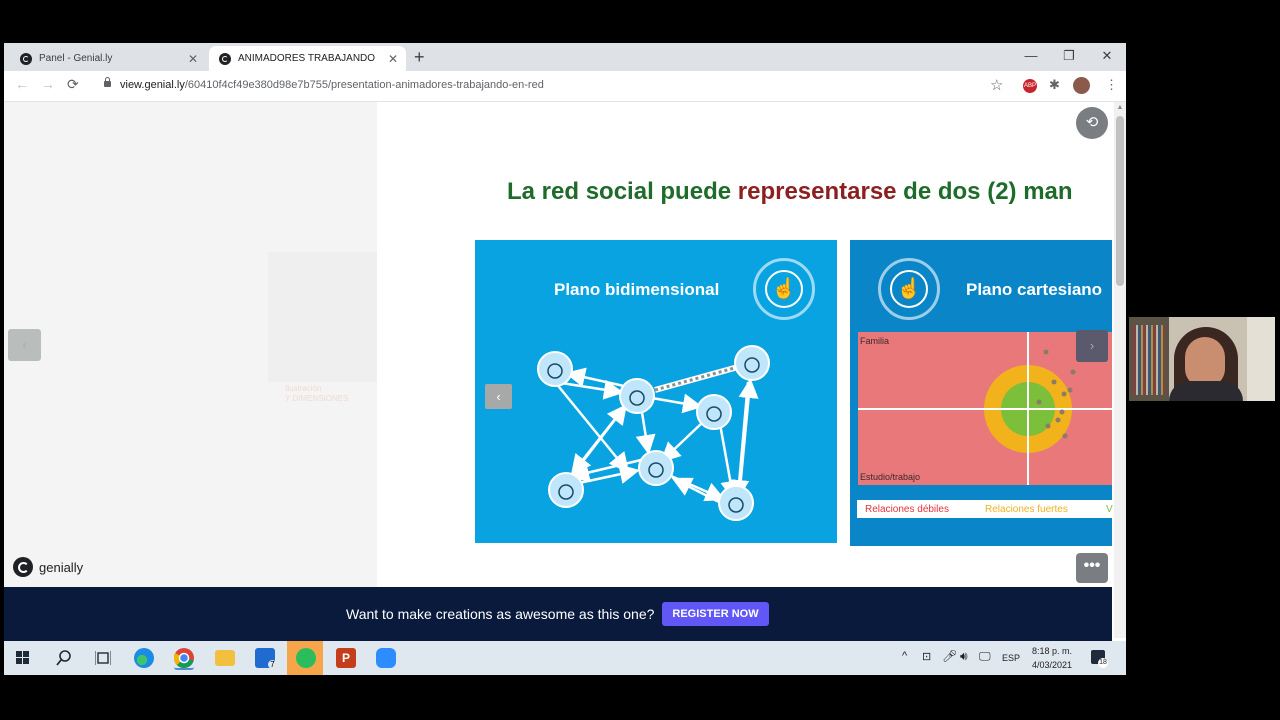  What do you see at coordinates (22, 84) in the screenshot?
I see `back-button: ←` at bounding box center [22, 84].